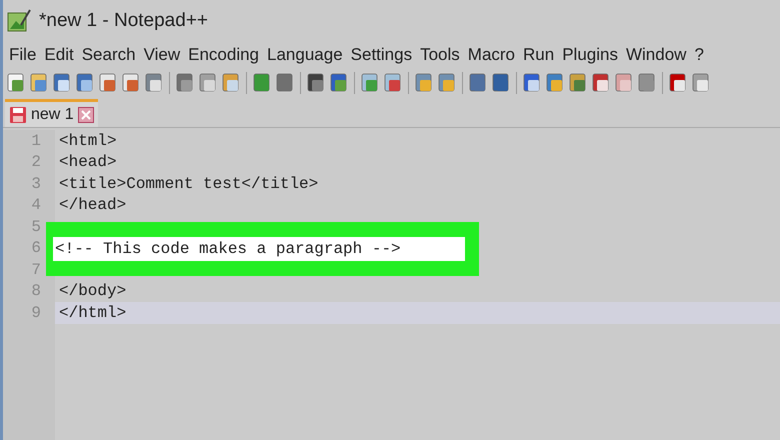  Describe the element at coordinates (19, 21) in the screenshot. I see `app-logo-icon` at that location.